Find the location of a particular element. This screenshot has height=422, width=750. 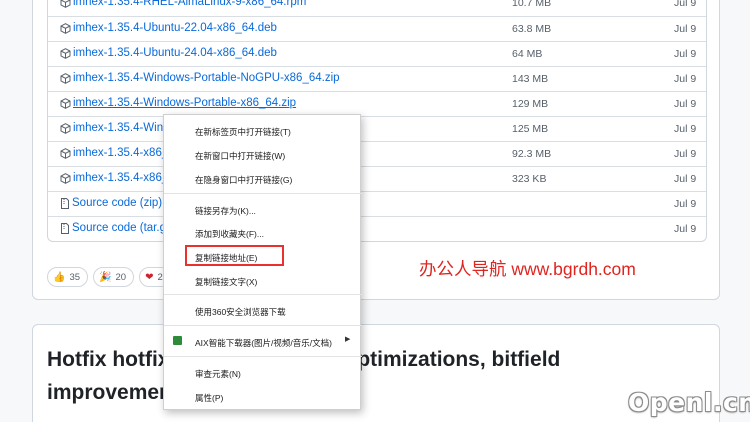

menu-item-label: 属性(P) is located at coordinates (209, 398).